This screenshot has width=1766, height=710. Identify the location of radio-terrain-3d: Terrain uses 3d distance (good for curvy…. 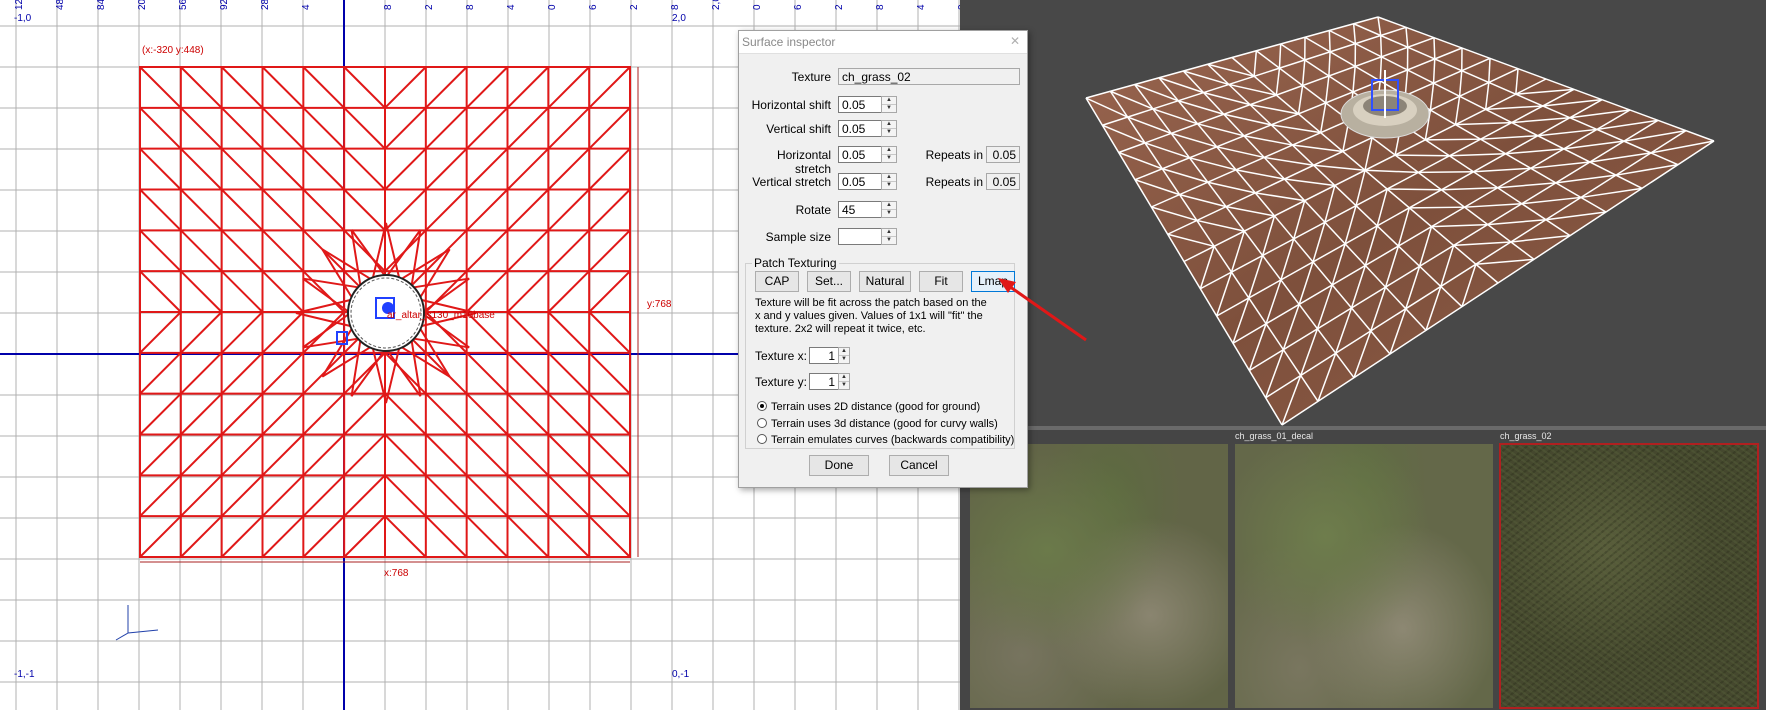
(877, 424).